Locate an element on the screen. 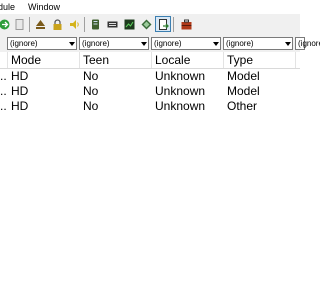  filter-extra-select: (ignore) is located at coordinates (307, 43).